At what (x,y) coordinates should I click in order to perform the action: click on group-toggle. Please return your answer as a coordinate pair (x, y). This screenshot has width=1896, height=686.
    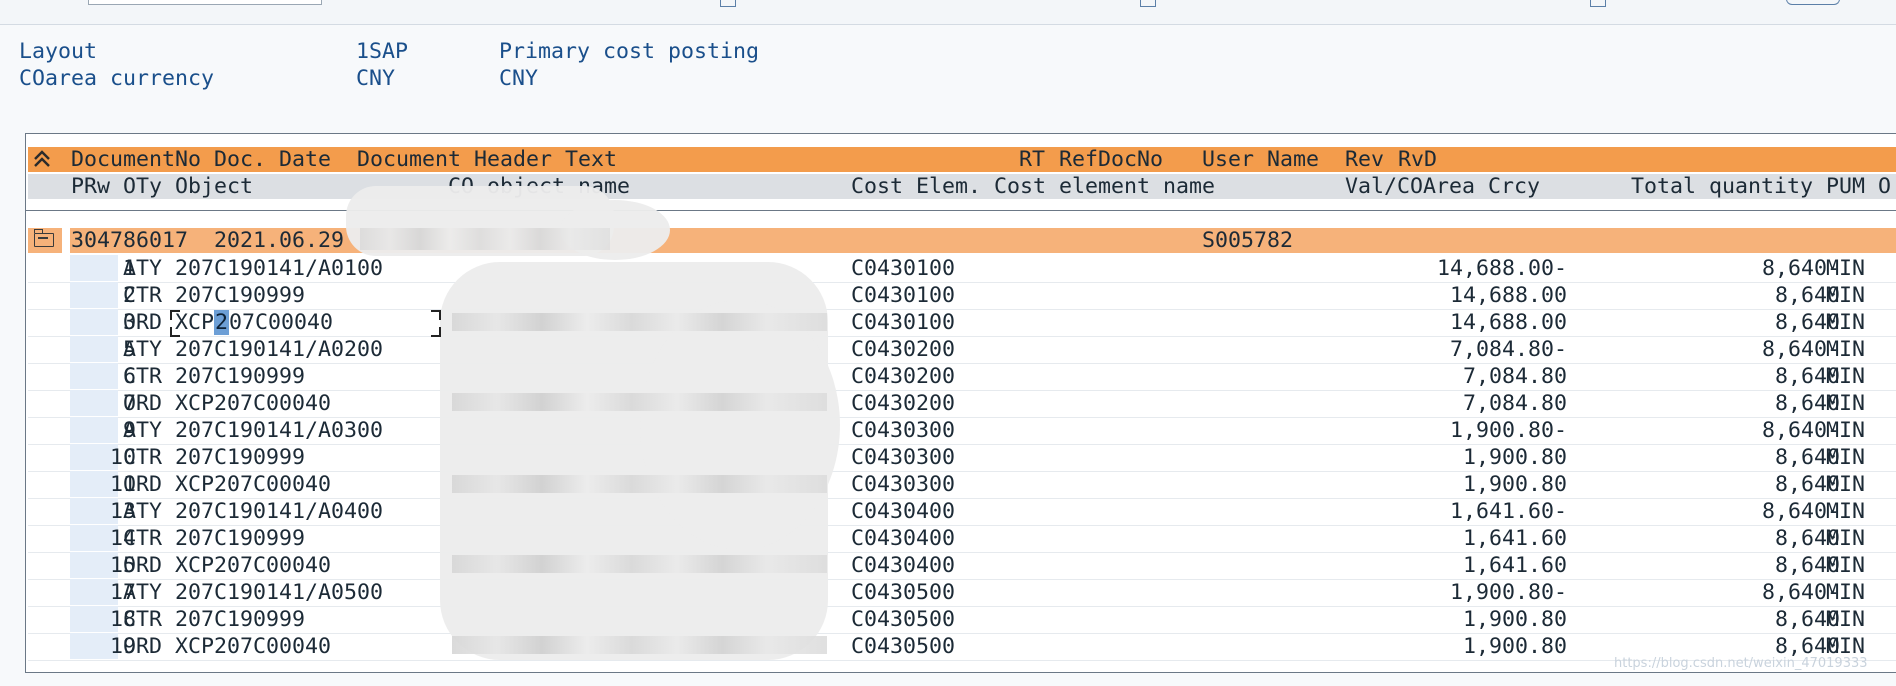
    Looking at the image, I should click on (45, 240).